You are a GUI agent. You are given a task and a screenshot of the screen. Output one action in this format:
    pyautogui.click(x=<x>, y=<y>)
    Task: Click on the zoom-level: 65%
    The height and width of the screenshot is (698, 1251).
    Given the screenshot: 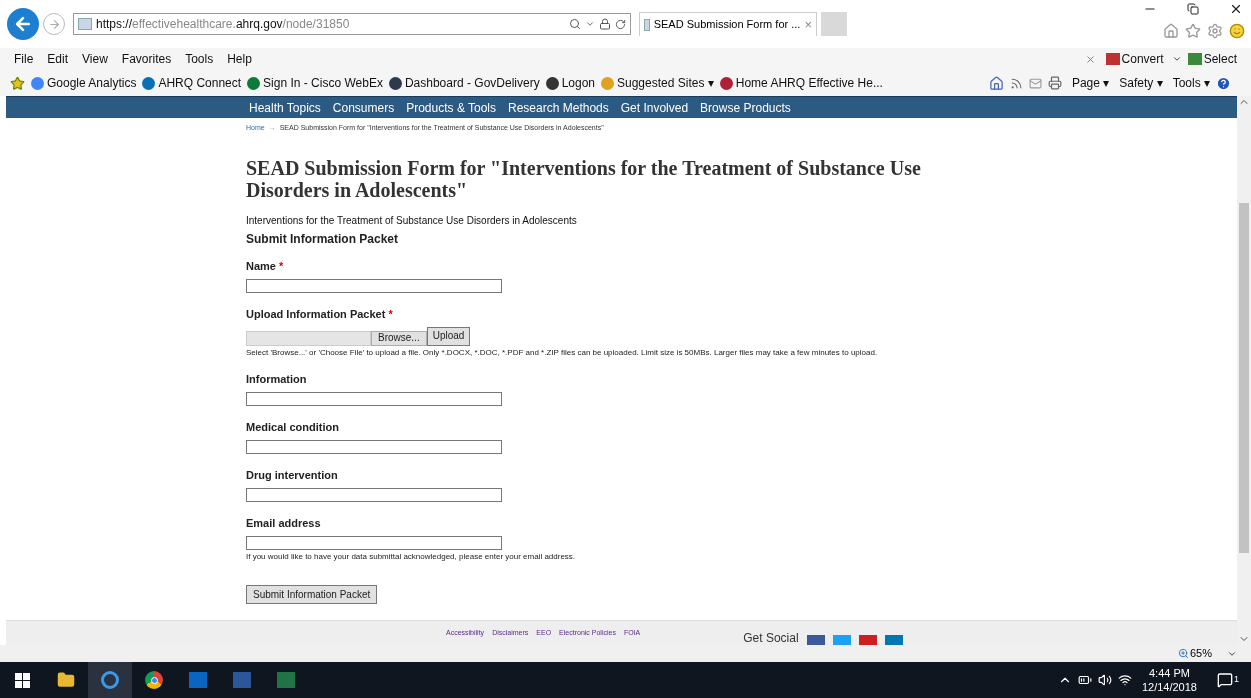 What is the action you would take?
    pyautogui.click(x=1200, y=653)
    